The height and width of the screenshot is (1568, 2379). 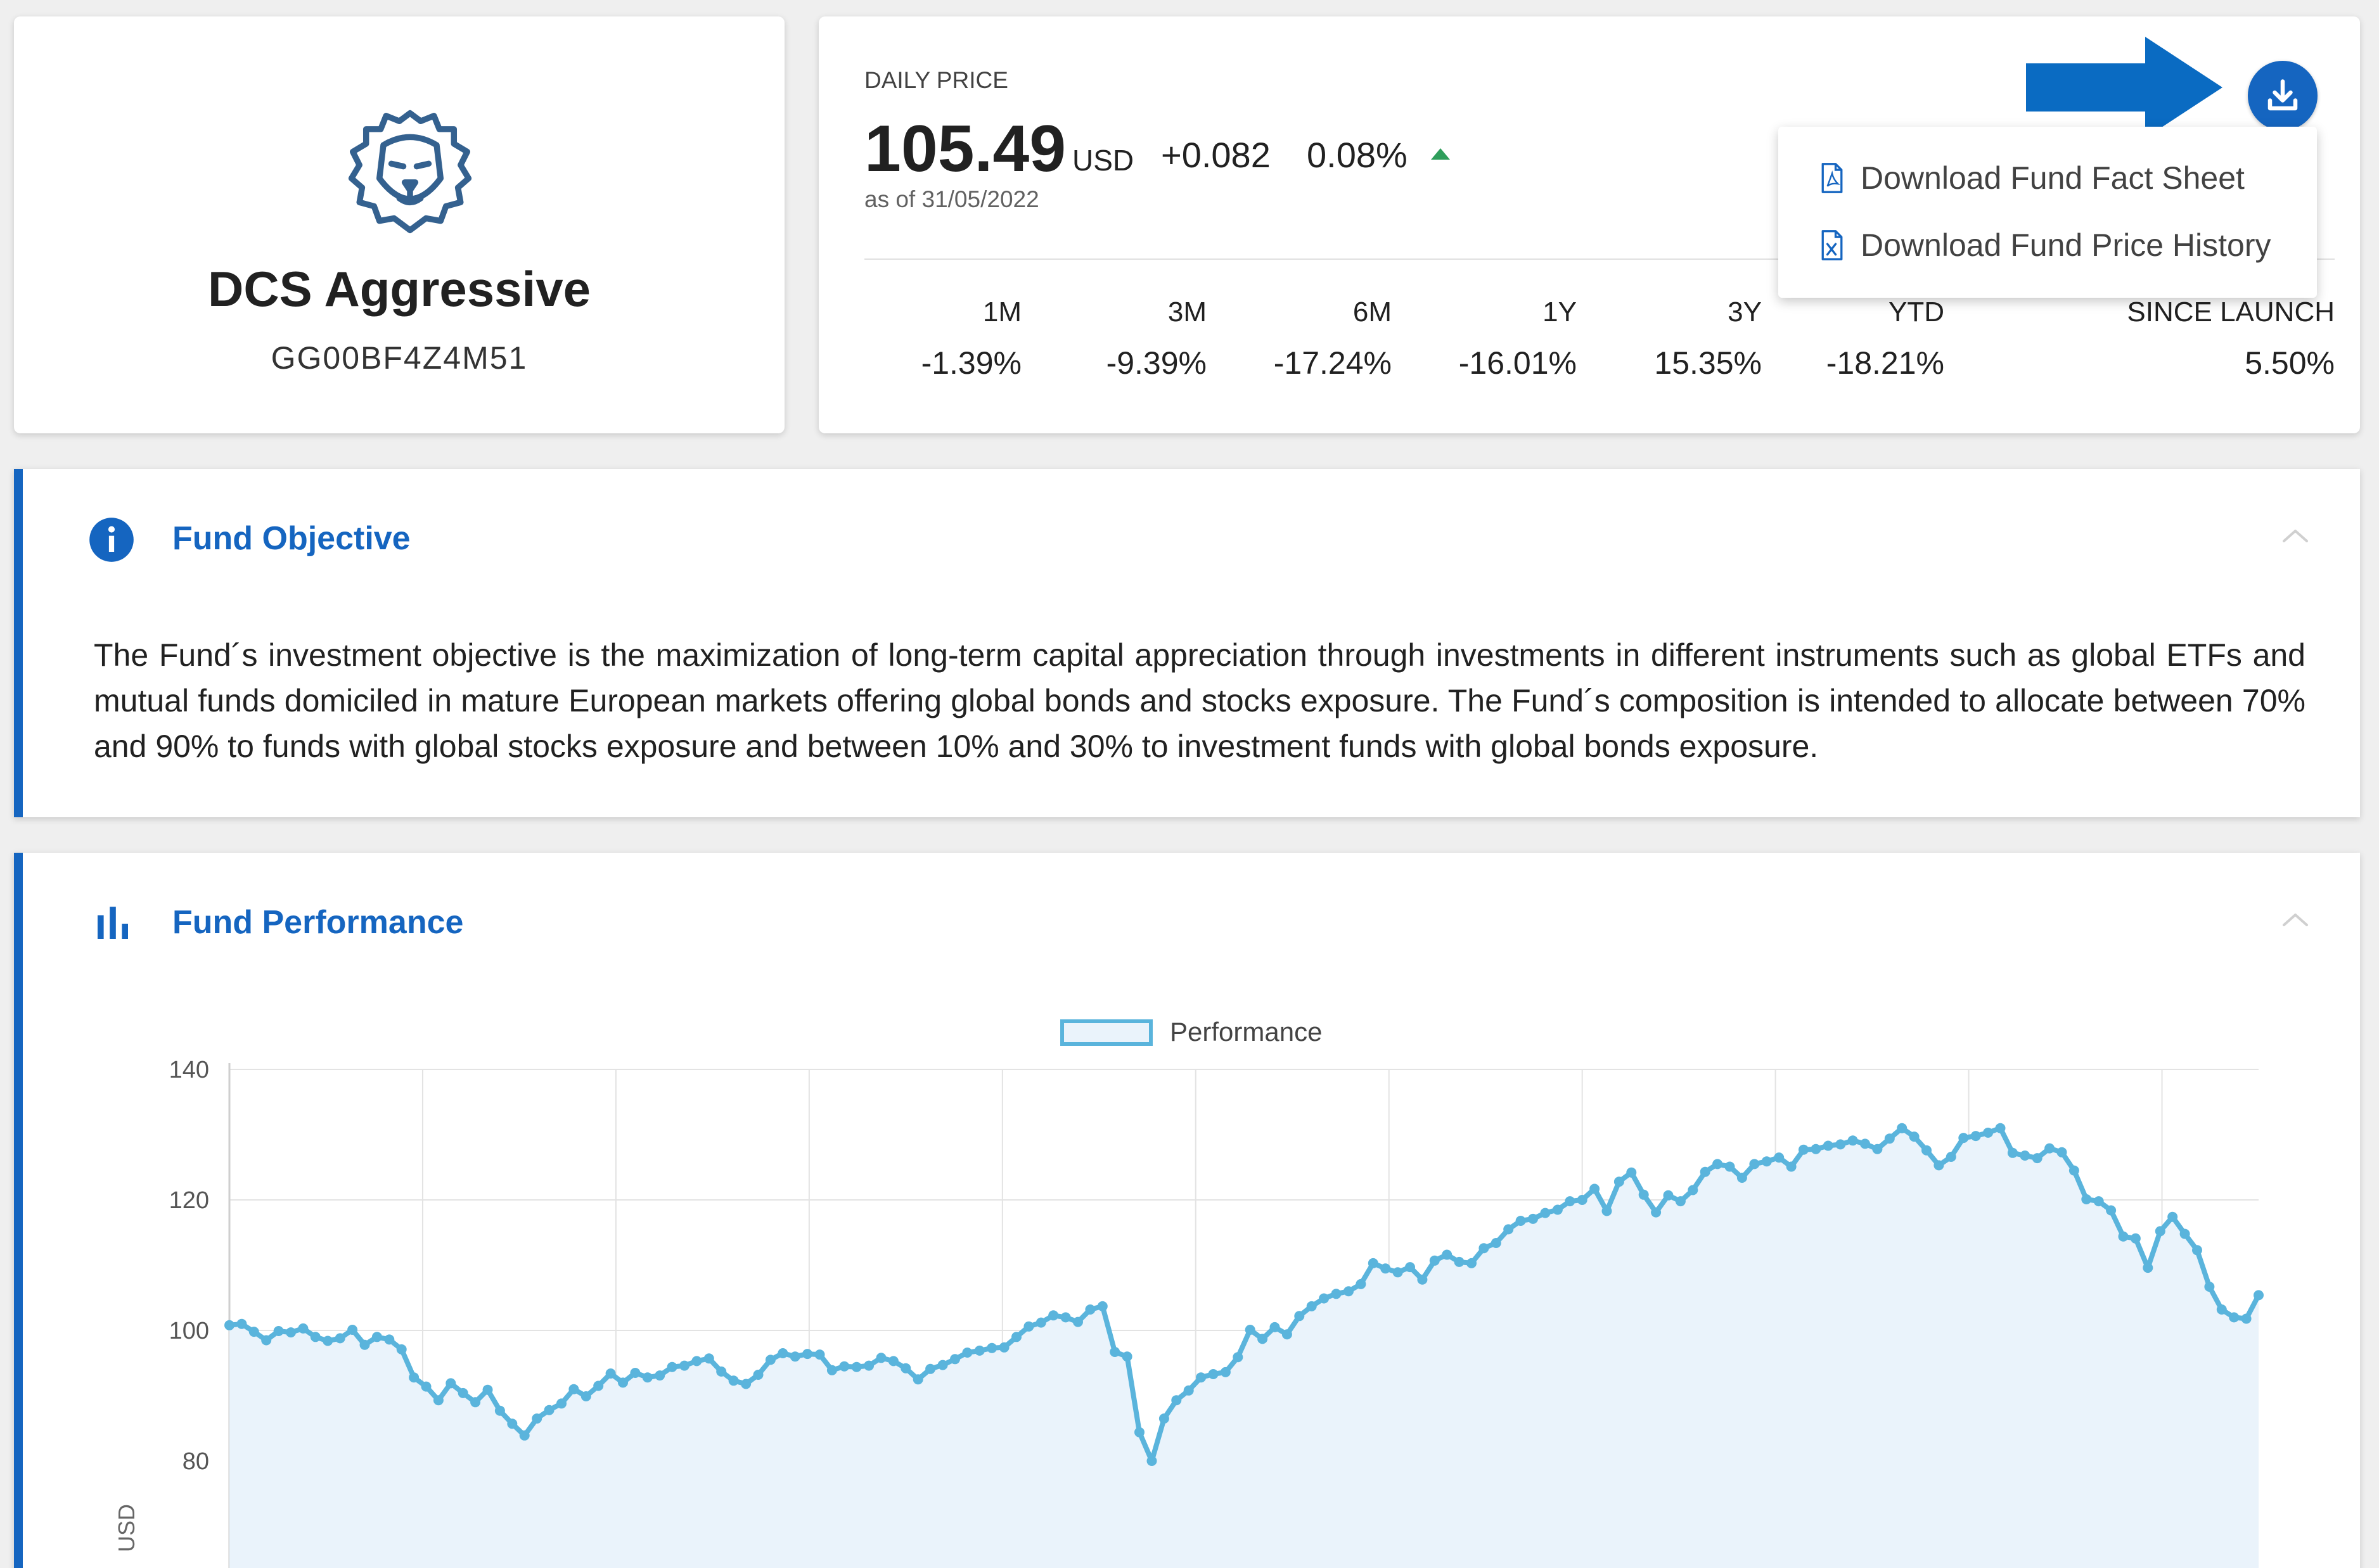 I want to click on perf-period-ytd: YTD -18.21%, so click(x=1817, y=338).